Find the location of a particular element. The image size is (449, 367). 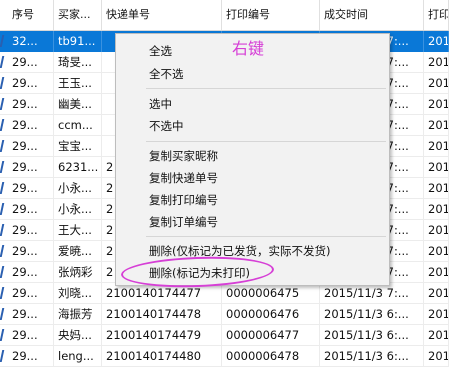

menu-item-copy-print-no: 复制打印编号 is located at coordinates (252, 200).